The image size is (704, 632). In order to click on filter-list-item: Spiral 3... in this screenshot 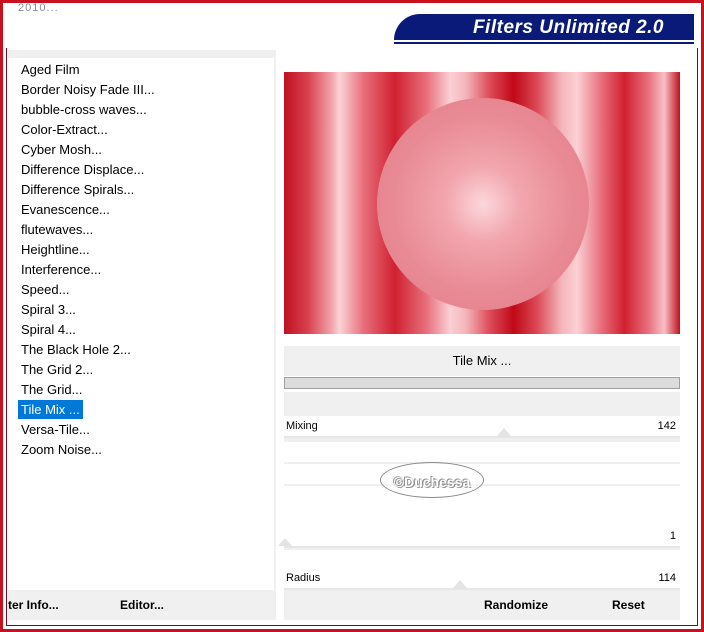, I will do `click(48, 309)`.